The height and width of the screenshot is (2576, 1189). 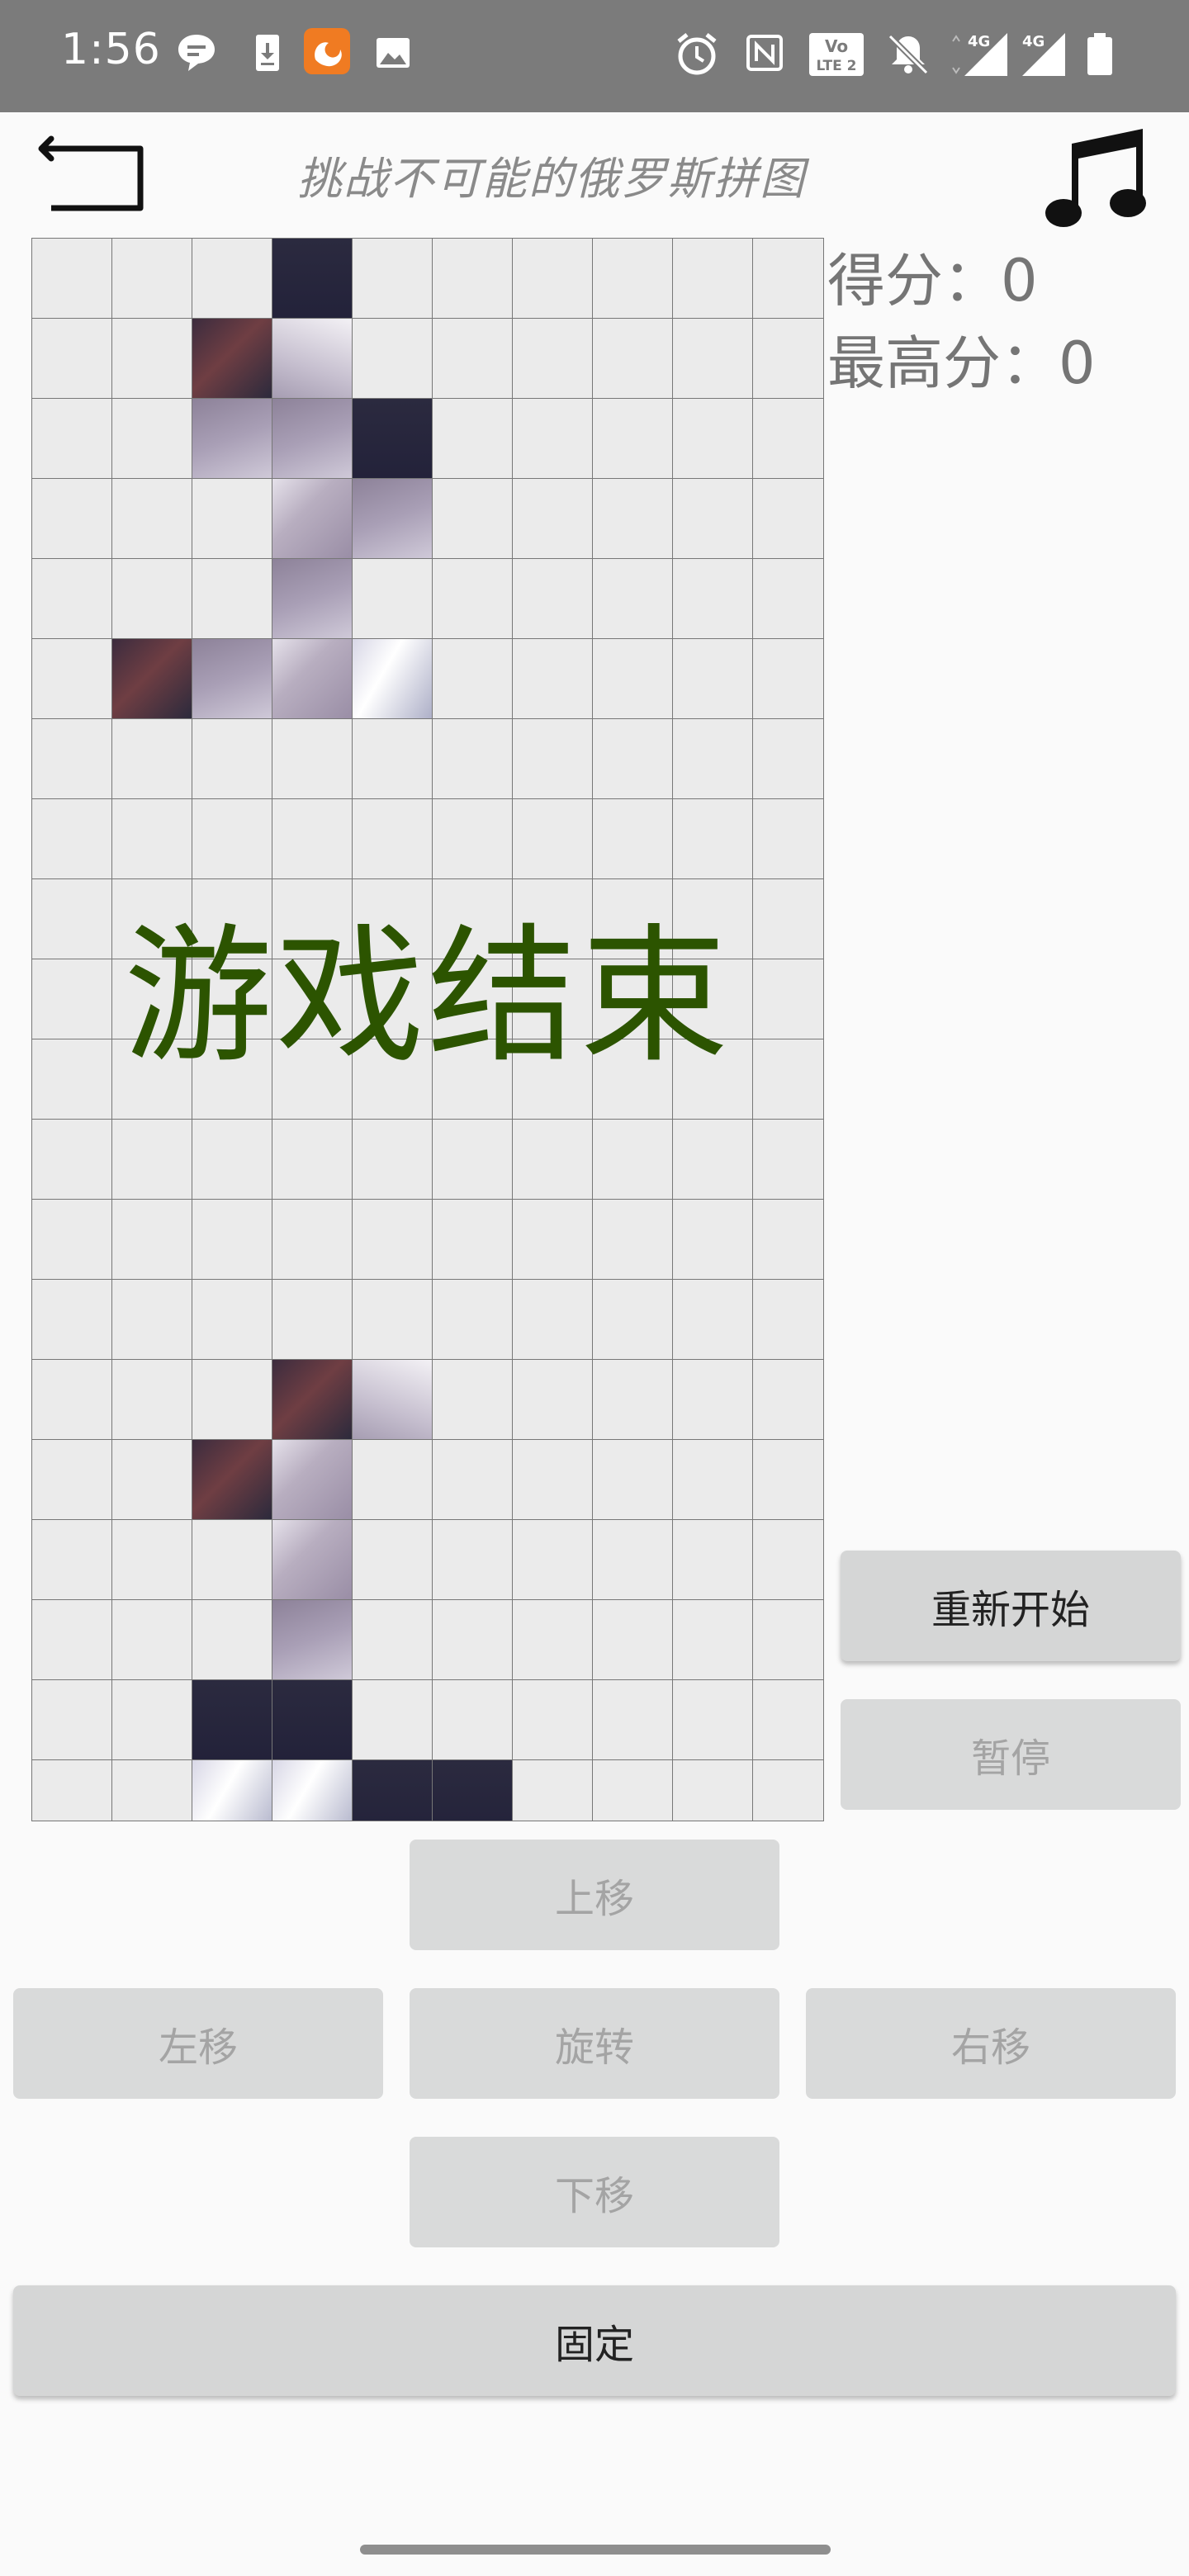 I want to click on back-arrow-icon, so click(x=91, y=173).